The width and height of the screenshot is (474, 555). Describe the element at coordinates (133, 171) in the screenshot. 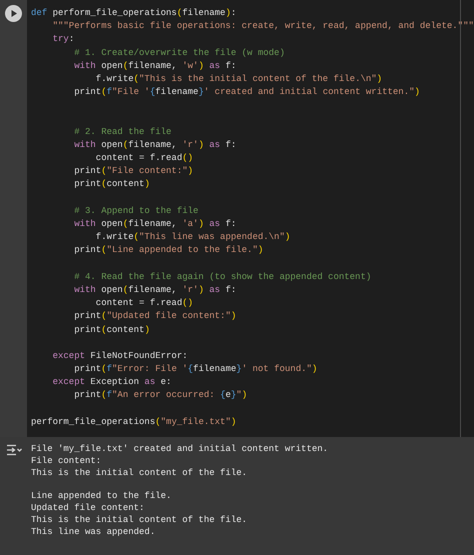

I see `code-line: print("File content:")` at that location.